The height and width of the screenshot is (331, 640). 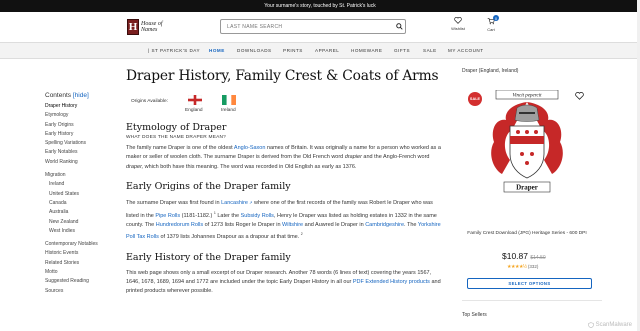 I want to click on contents-title-text: Contents, so click(x=58, y=95).